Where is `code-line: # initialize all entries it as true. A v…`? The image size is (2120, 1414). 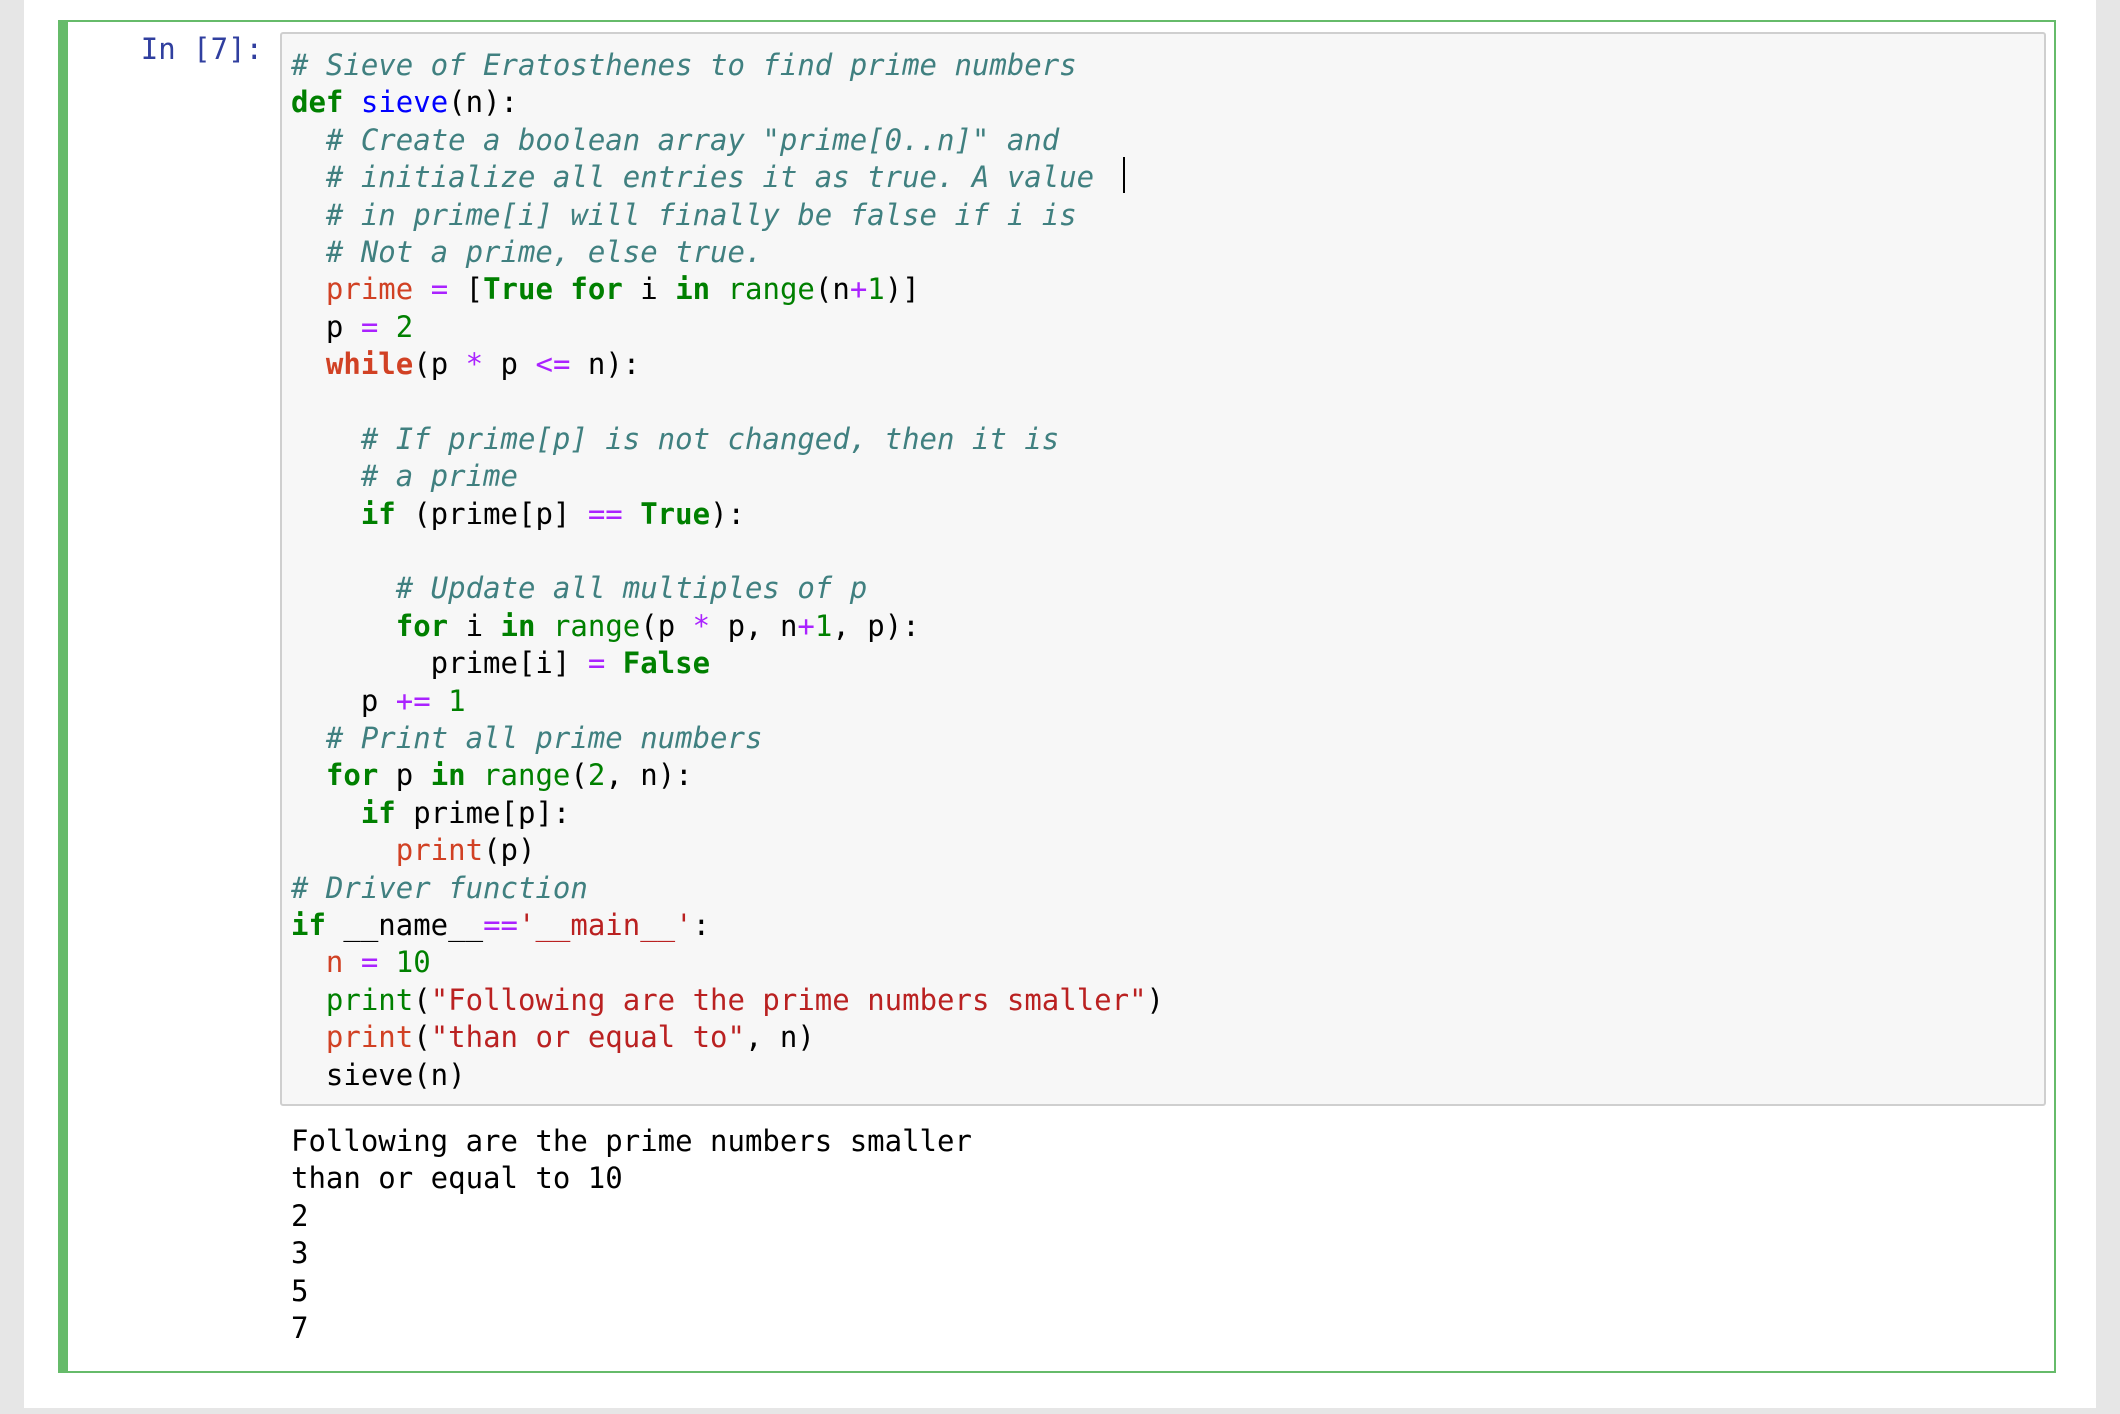
code-line: # initialize all entries it as true. A v… is located at coordinates (727, 177).